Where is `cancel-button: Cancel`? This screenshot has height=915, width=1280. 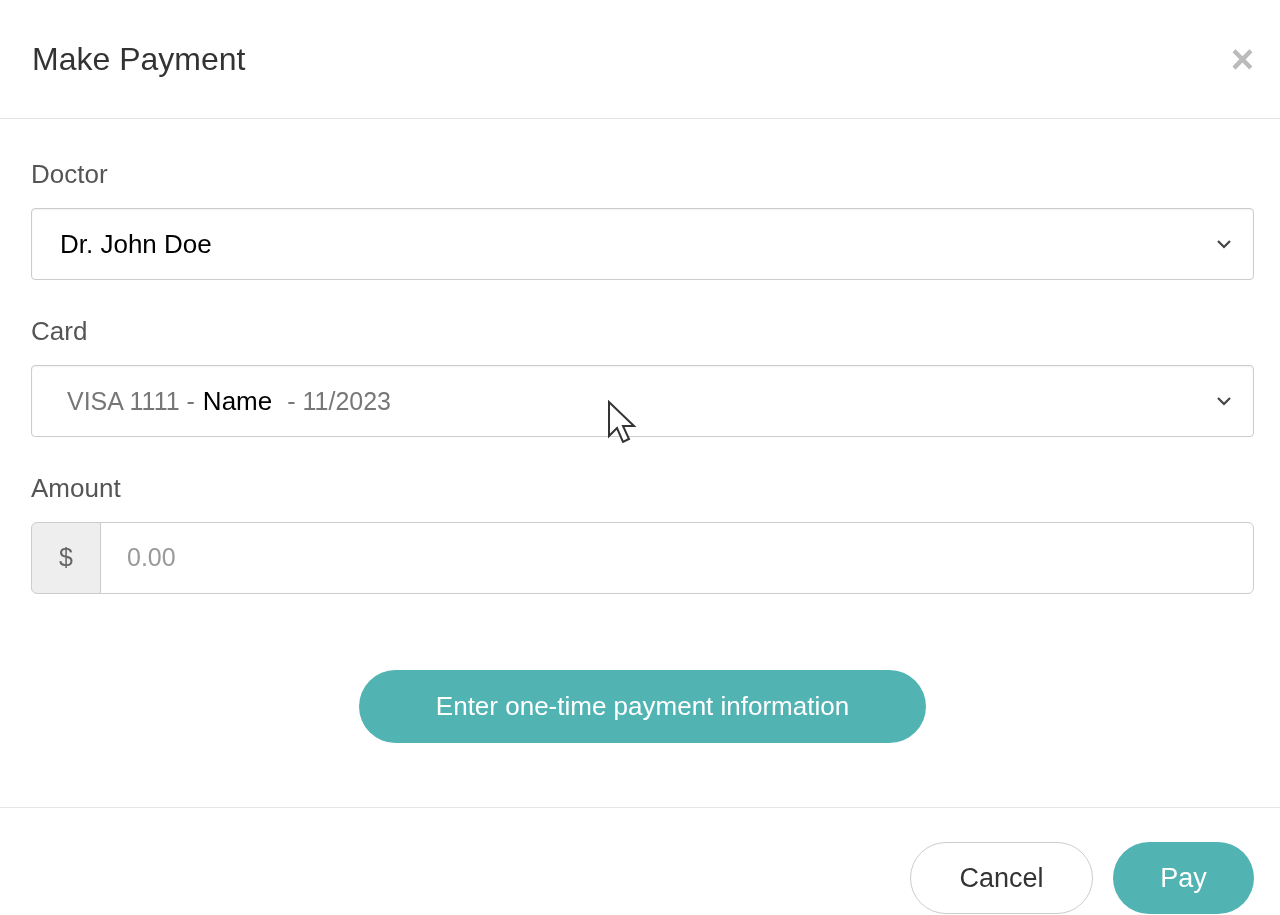 cancel-button: Cancel is located at coordinates (1001, 878).